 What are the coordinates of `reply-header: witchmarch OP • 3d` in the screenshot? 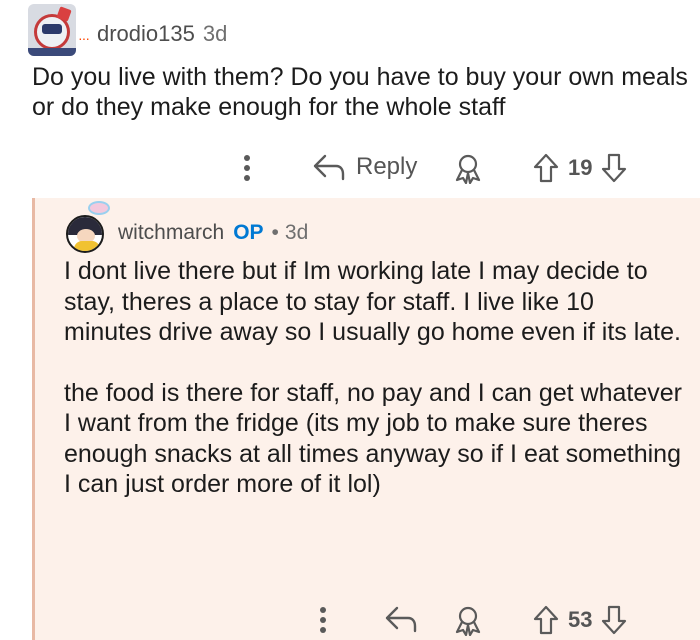 It's located at (186, 228).